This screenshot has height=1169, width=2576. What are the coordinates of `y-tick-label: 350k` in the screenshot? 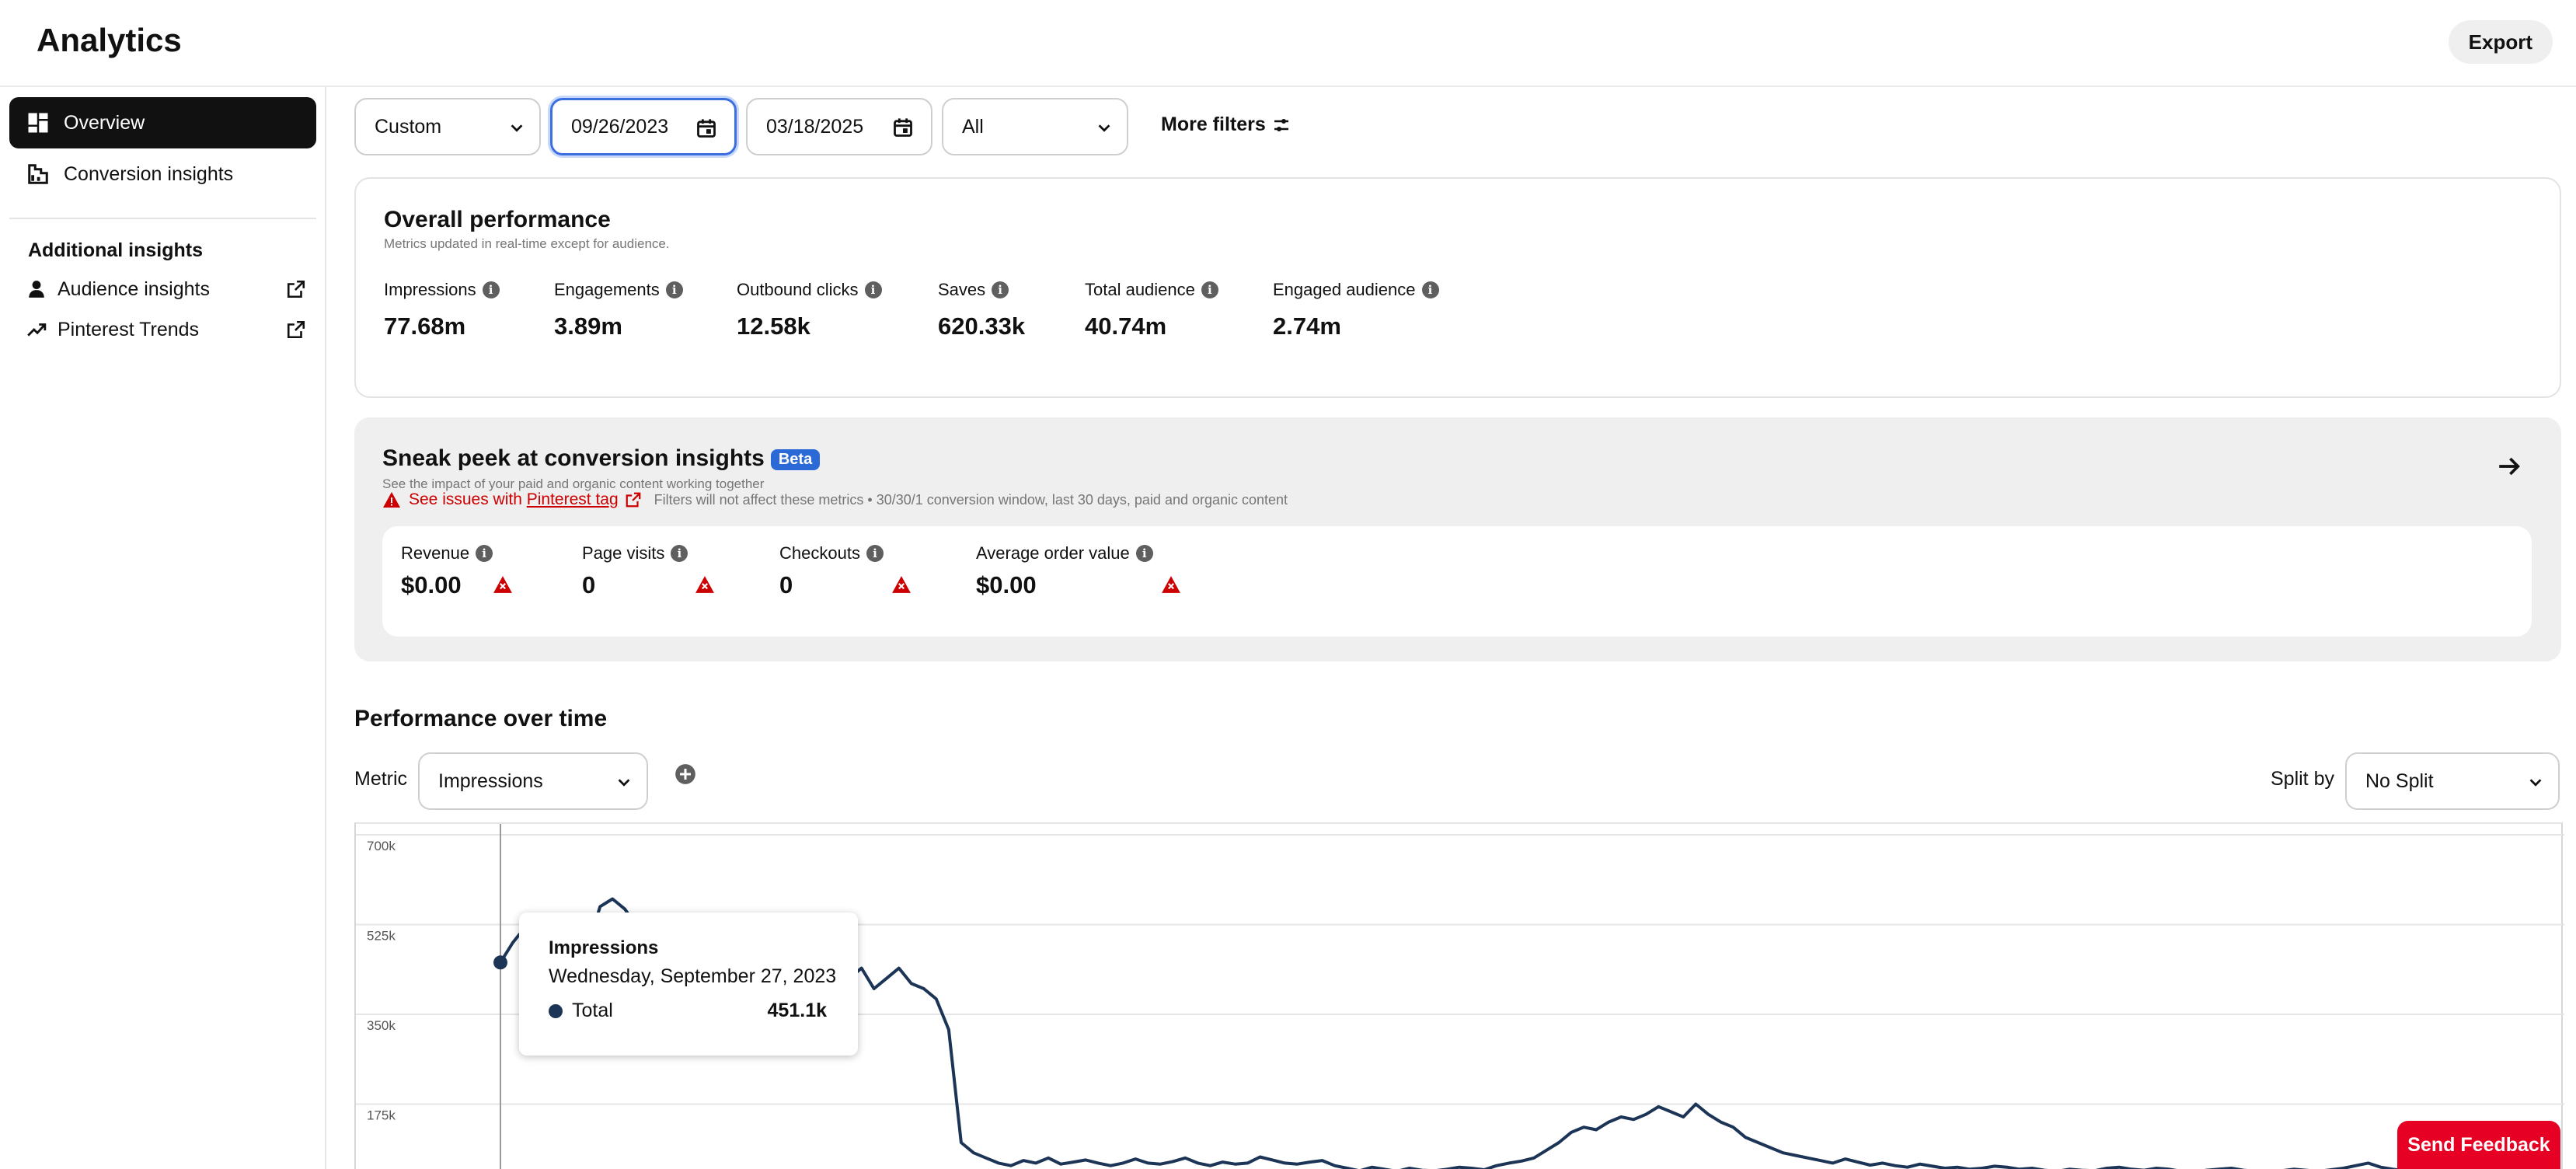 It's located at (381, 1025).